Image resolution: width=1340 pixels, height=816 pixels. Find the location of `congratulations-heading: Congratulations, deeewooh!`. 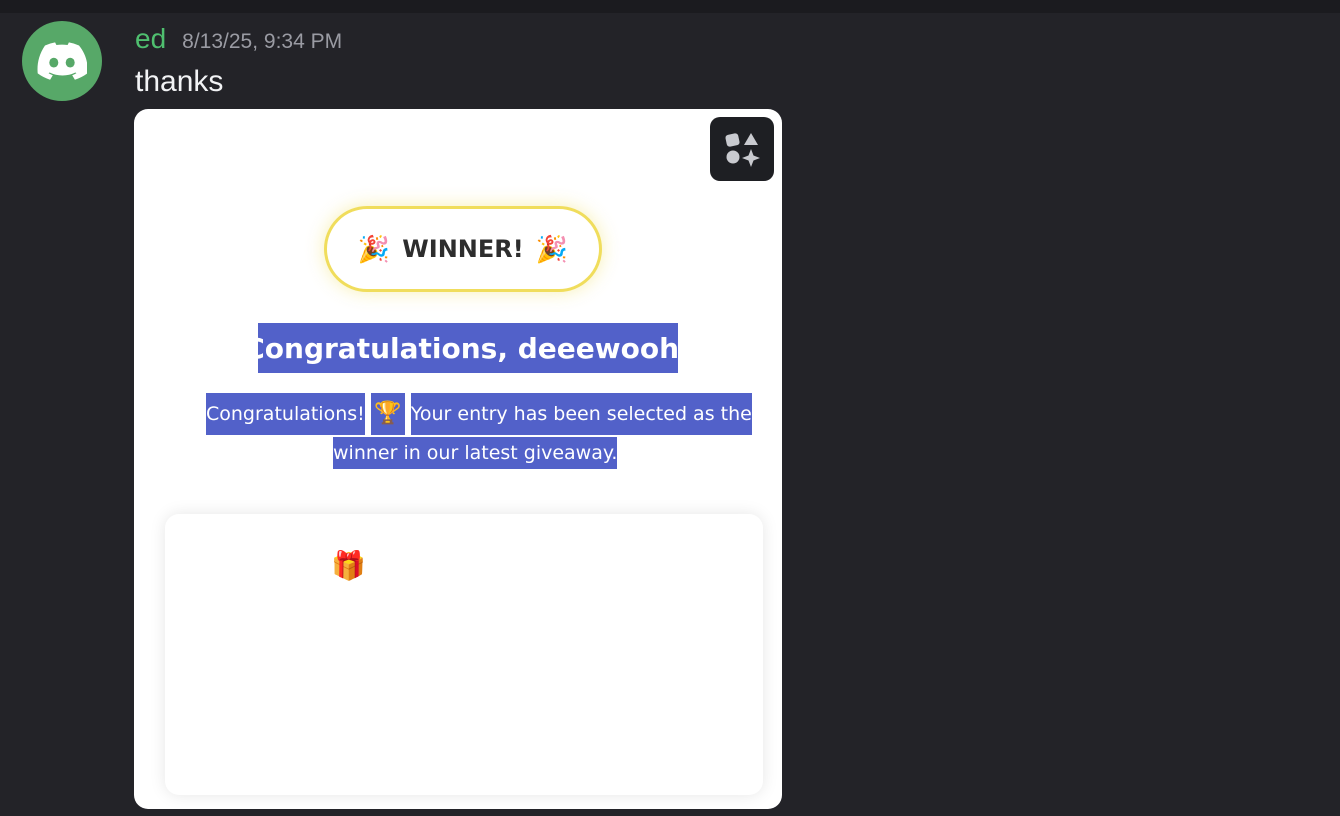

congratulations-heading: Congratulations, deeewooh! is located at coordinates (468, 348).